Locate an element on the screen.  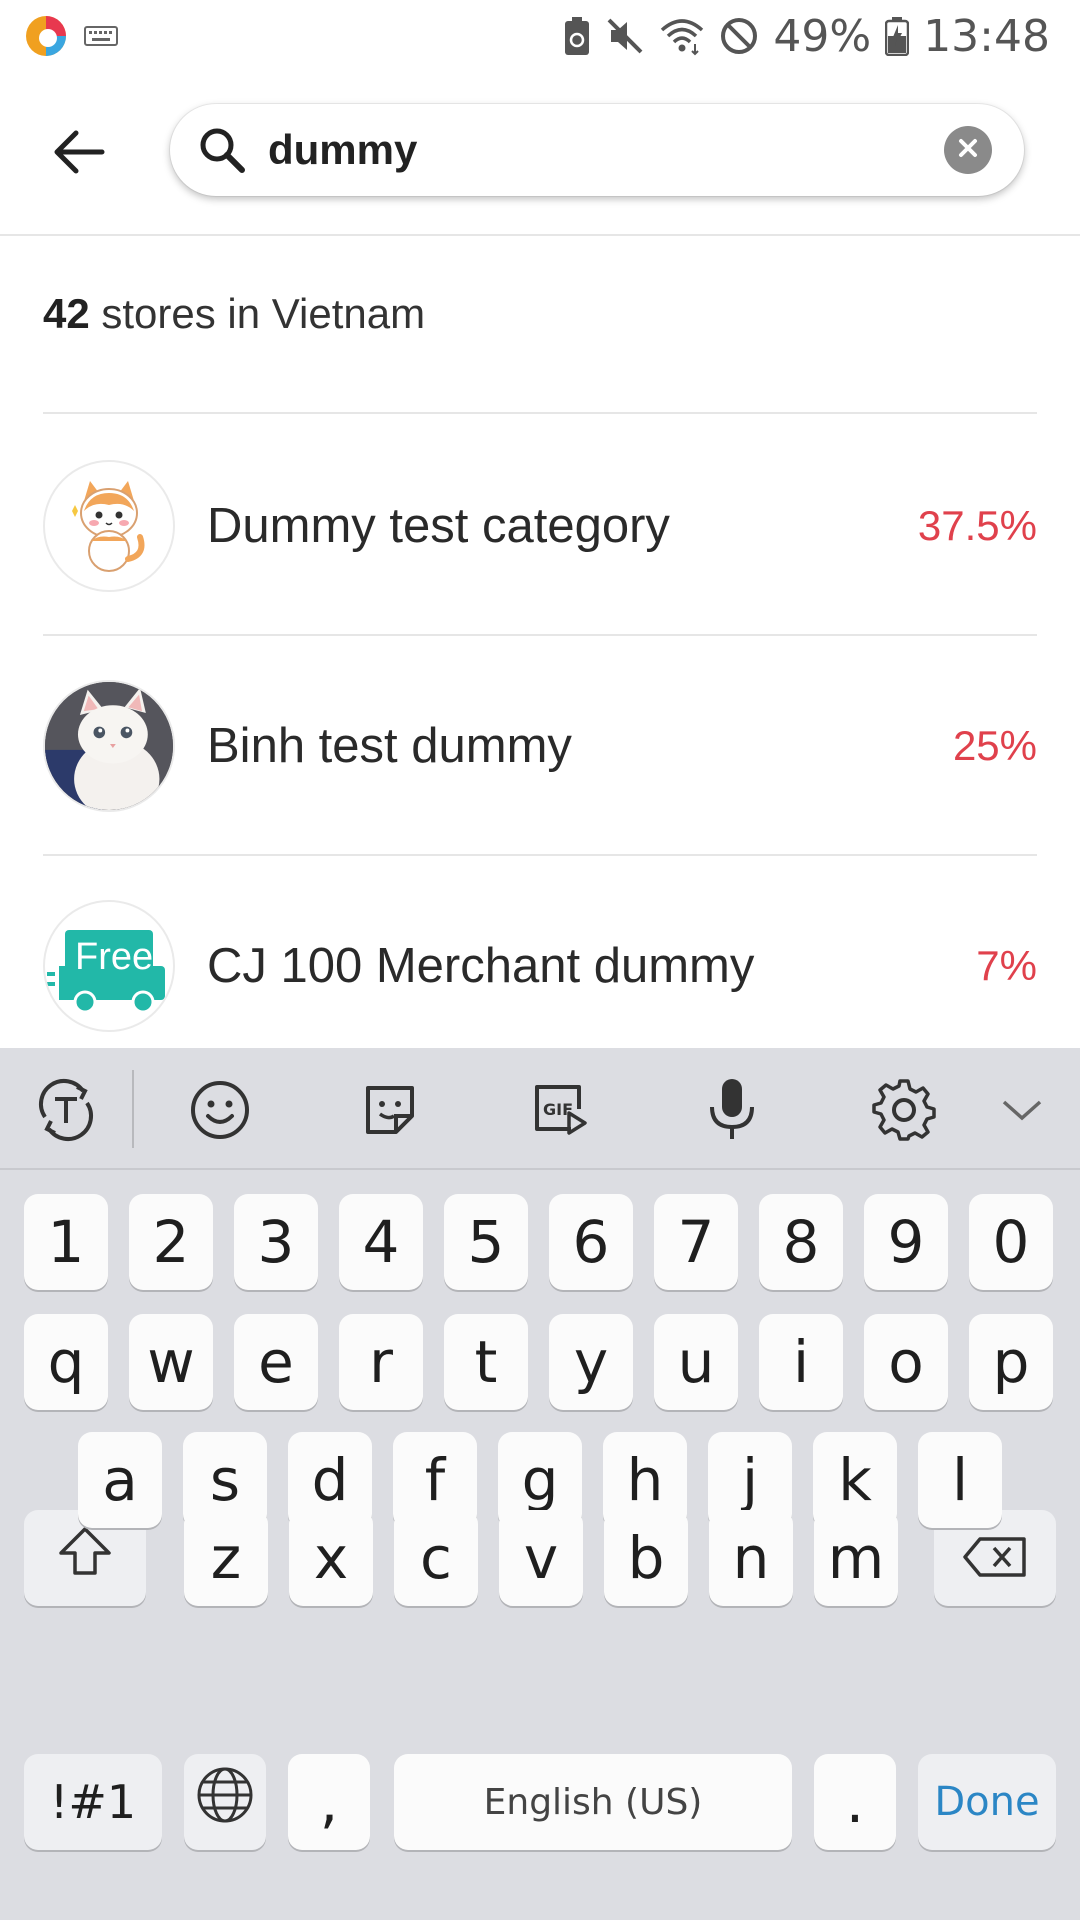
key-0: 0 is located at coordinates (1011, 1242).